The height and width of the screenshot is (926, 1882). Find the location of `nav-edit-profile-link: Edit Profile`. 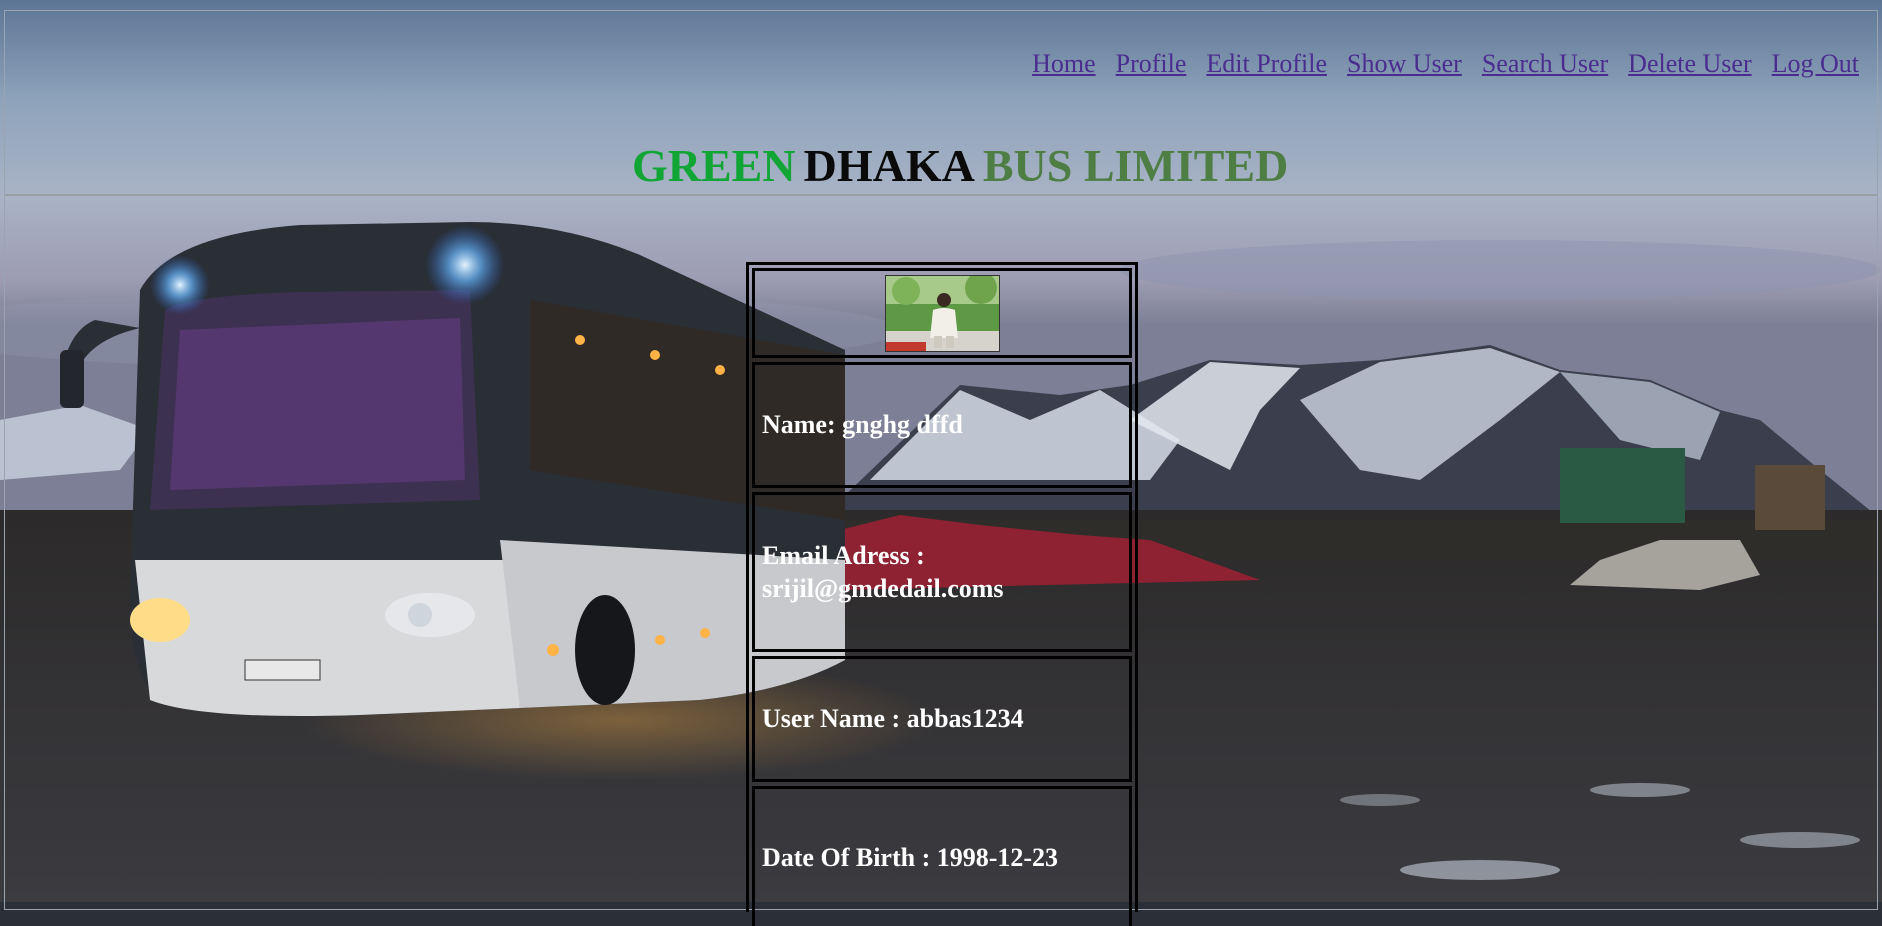

nav-edit-profile-link: Edit Profile is located at coordinates (1266, 64).